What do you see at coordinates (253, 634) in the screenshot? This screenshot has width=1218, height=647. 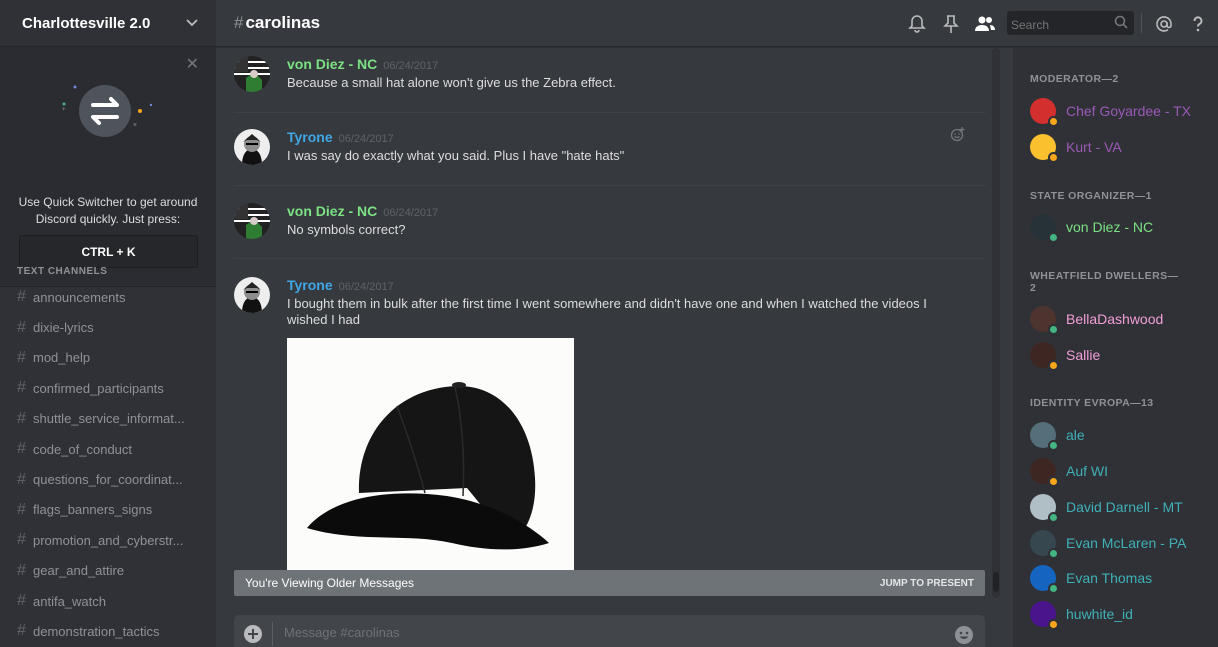 I see `upload-plus-icon` at bounding box center [253, 634].